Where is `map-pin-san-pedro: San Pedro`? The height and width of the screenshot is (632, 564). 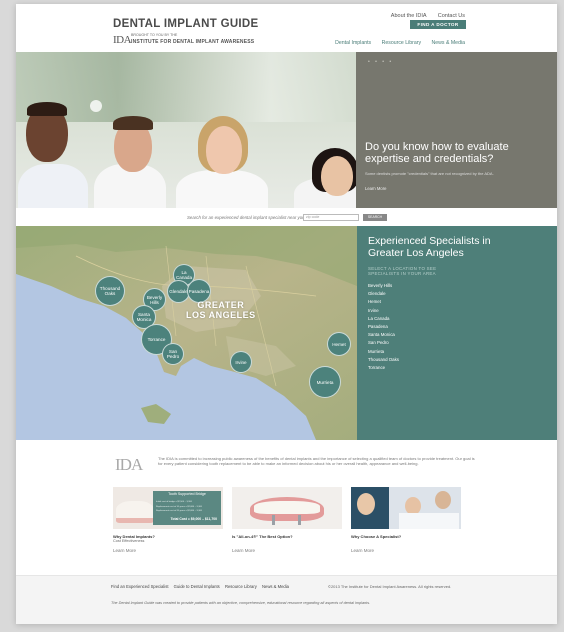 map-pin-san-pedro: San Pedro is located at coordinates (173, 354).